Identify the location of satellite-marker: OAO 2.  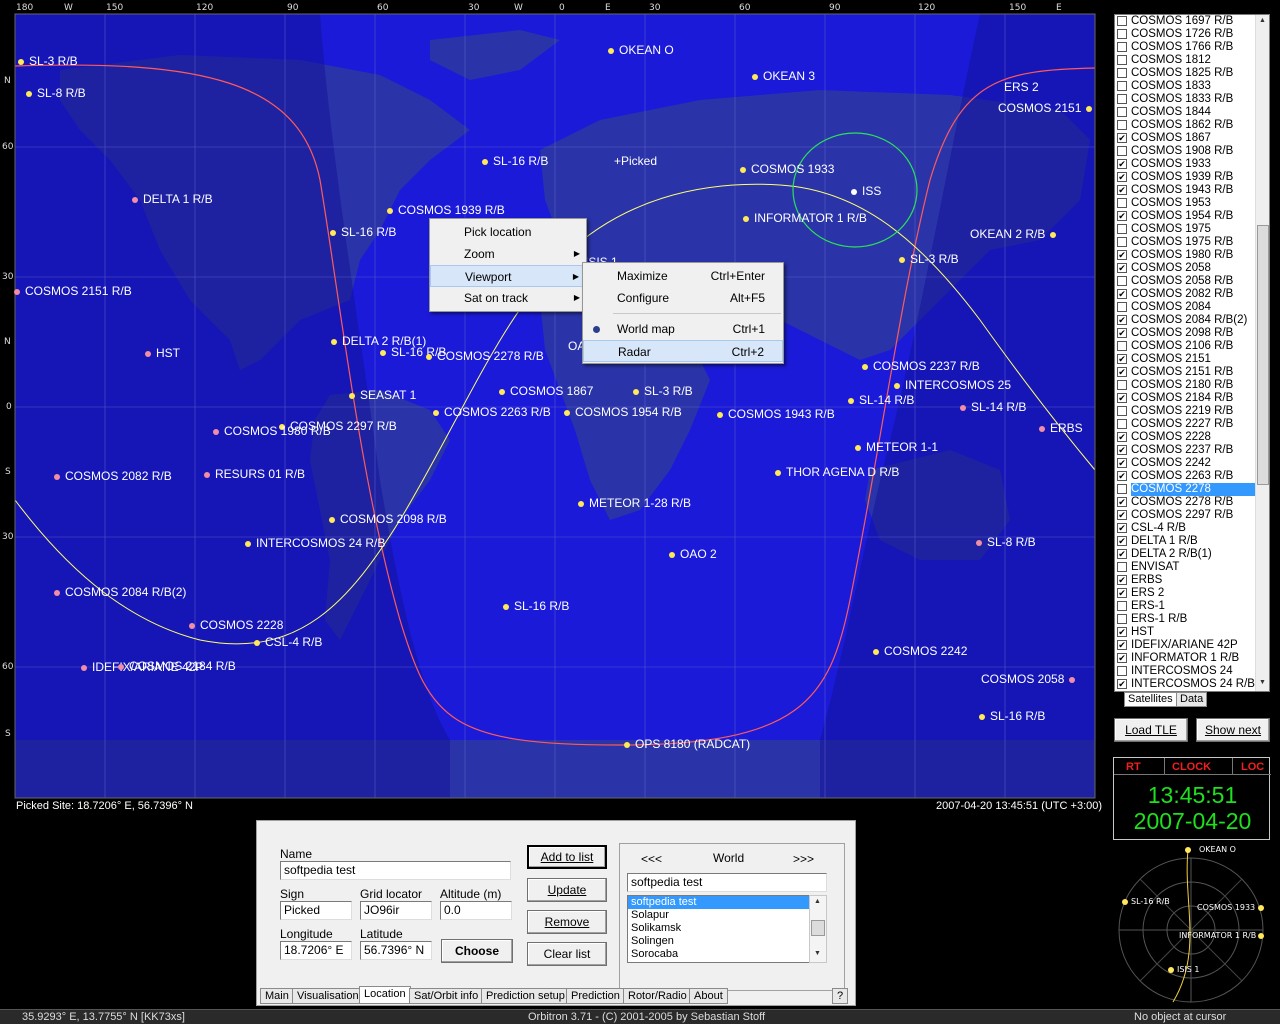
(693, 554).